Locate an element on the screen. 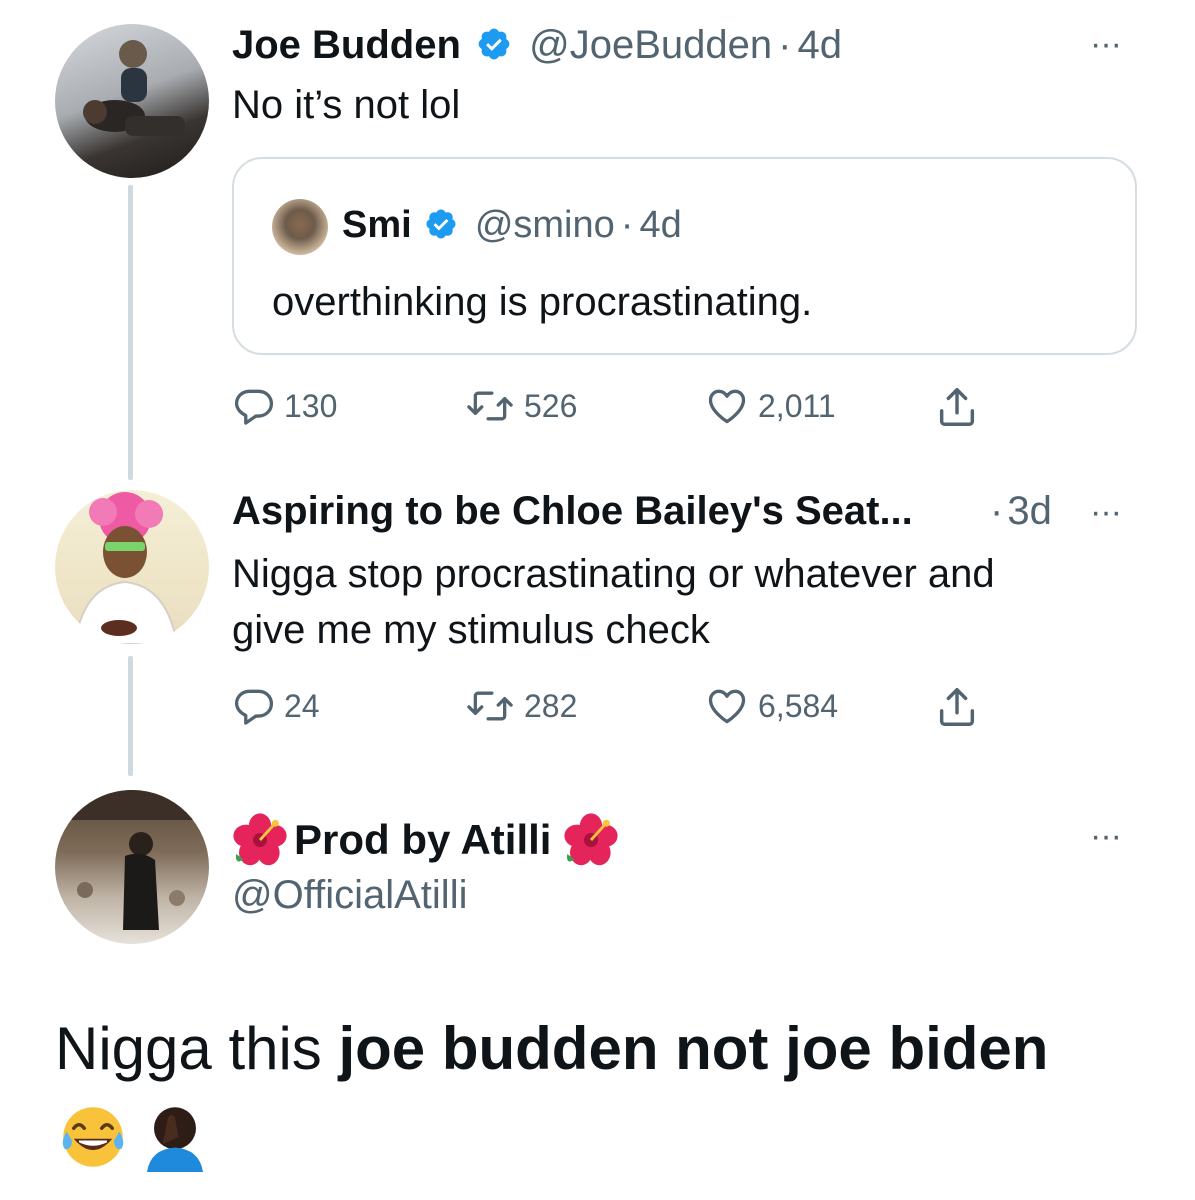  quoted-author-handle: @smino is located at coordinates (544, 225).